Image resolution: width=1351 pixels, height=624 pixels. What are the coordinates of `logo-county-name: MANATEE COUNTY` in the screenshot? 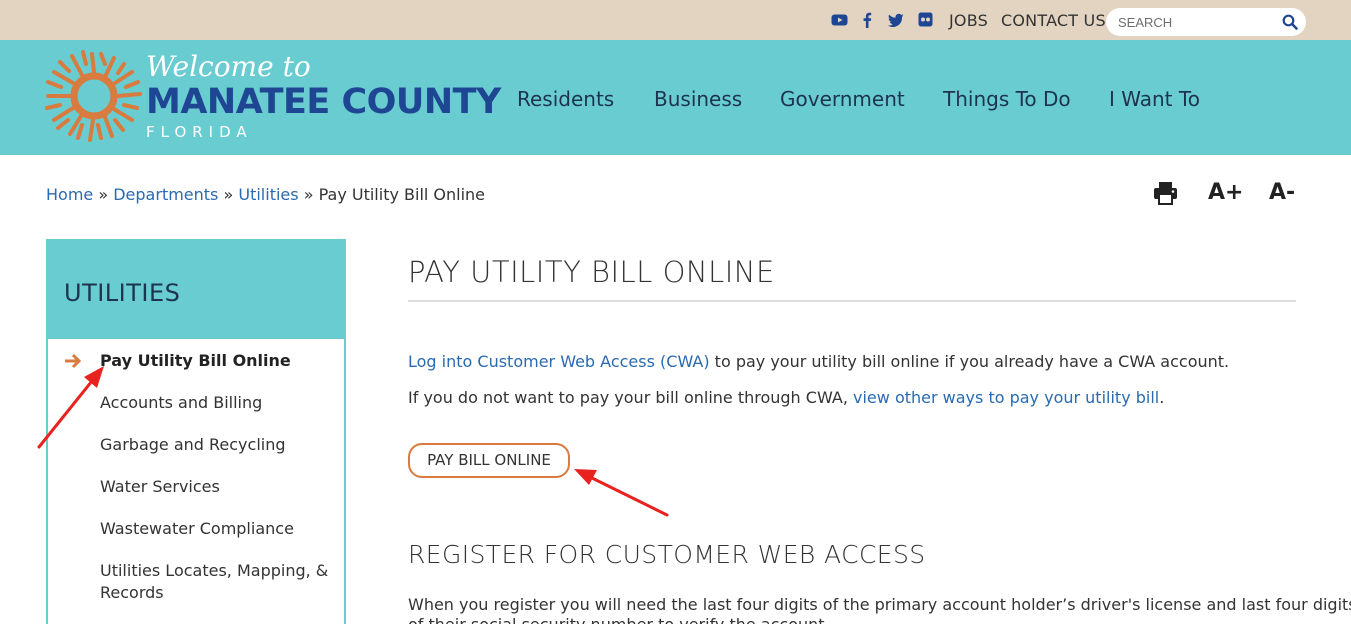 It's located at (323, 102).